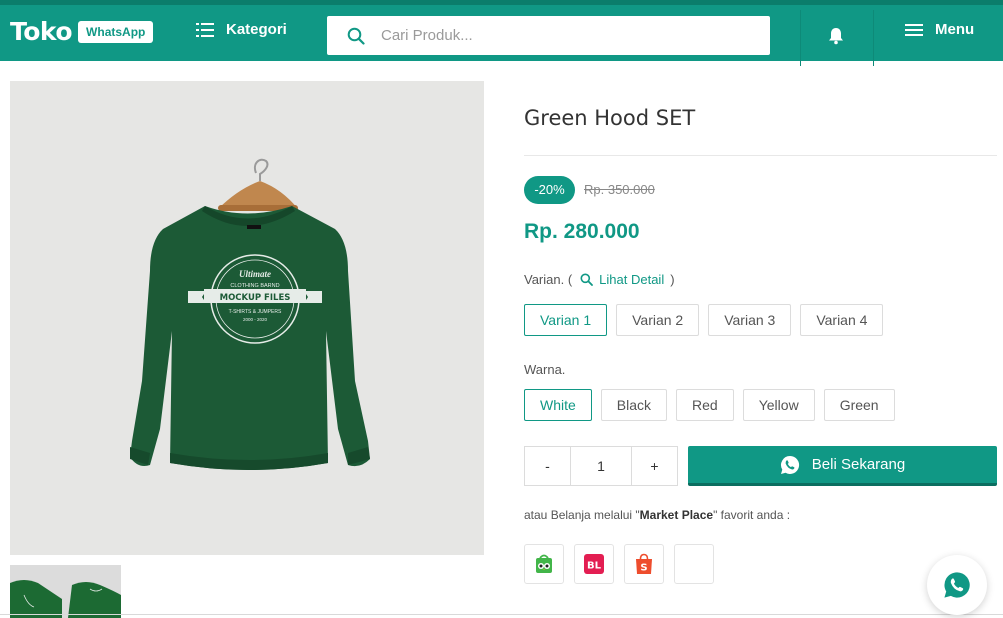 This screenshot has width=1003, height=618. What do you see at coordinates (254, 286) in the screenshot?
I see `emblem-text-sub: CLOTHING BARND` at bounding box center [254, 286].